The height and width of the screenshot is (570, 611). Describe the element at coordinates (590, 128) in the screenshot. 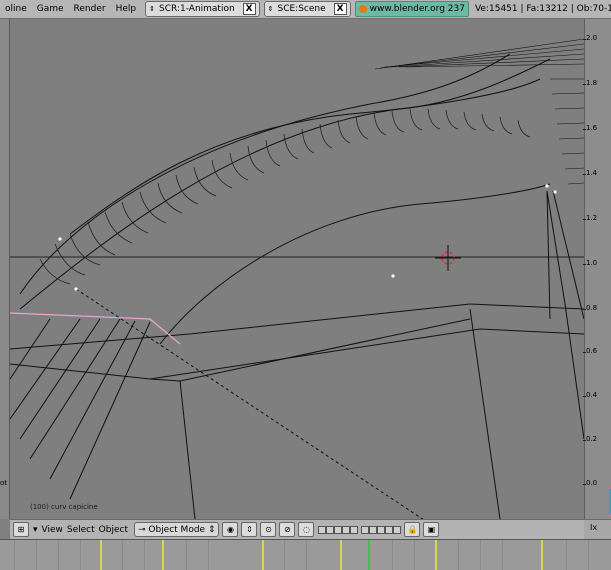

I see `ruler-tick: 1.6` at that location.